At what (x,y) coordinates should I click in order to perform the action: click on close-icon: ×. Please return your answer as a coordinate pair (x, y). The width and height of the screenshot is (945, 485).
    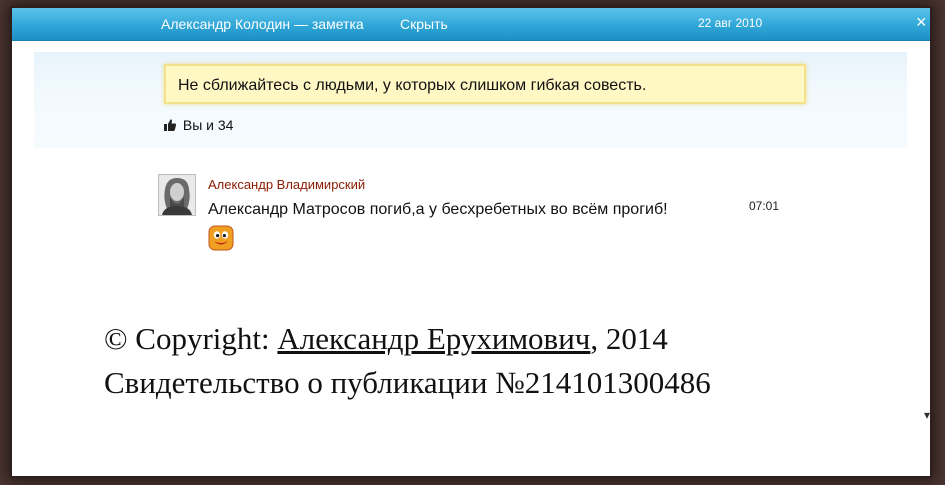
    Looking at the image, I should click on (921, 22).